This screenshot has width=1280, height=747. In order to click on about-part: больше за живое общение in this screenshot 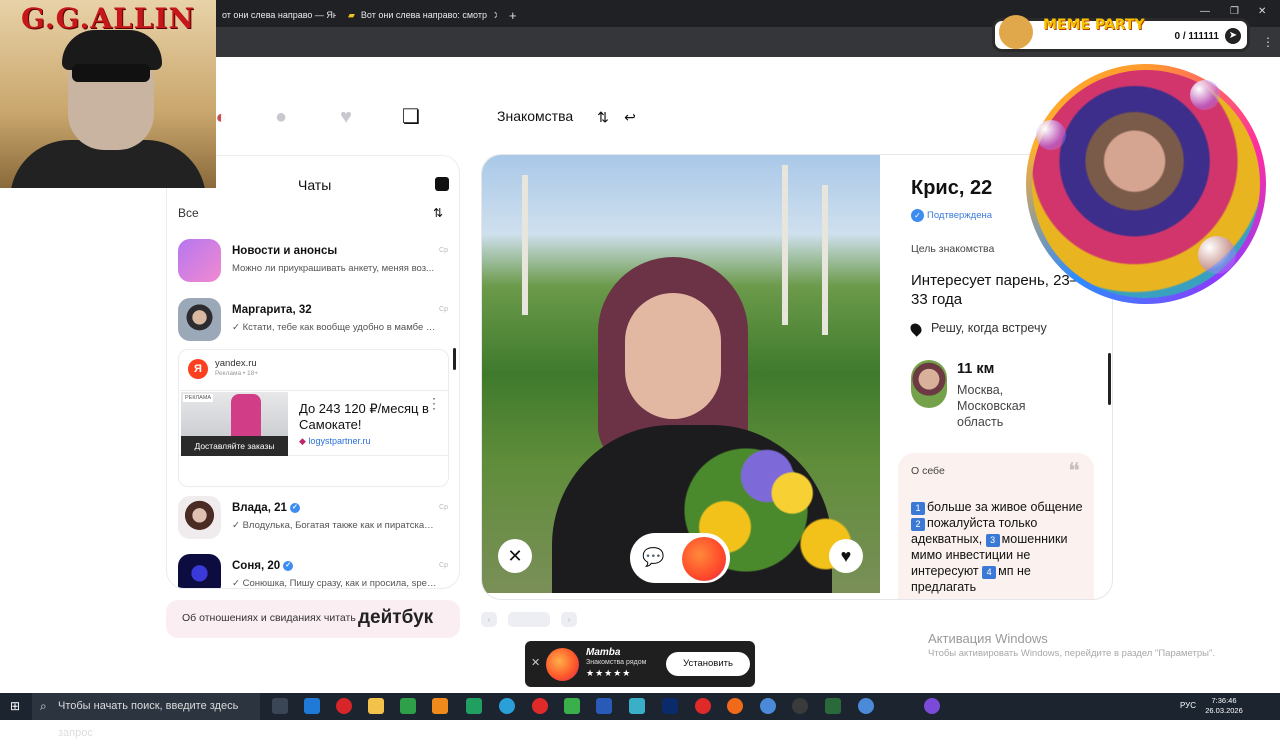, I will do `click(1005, 507)`.